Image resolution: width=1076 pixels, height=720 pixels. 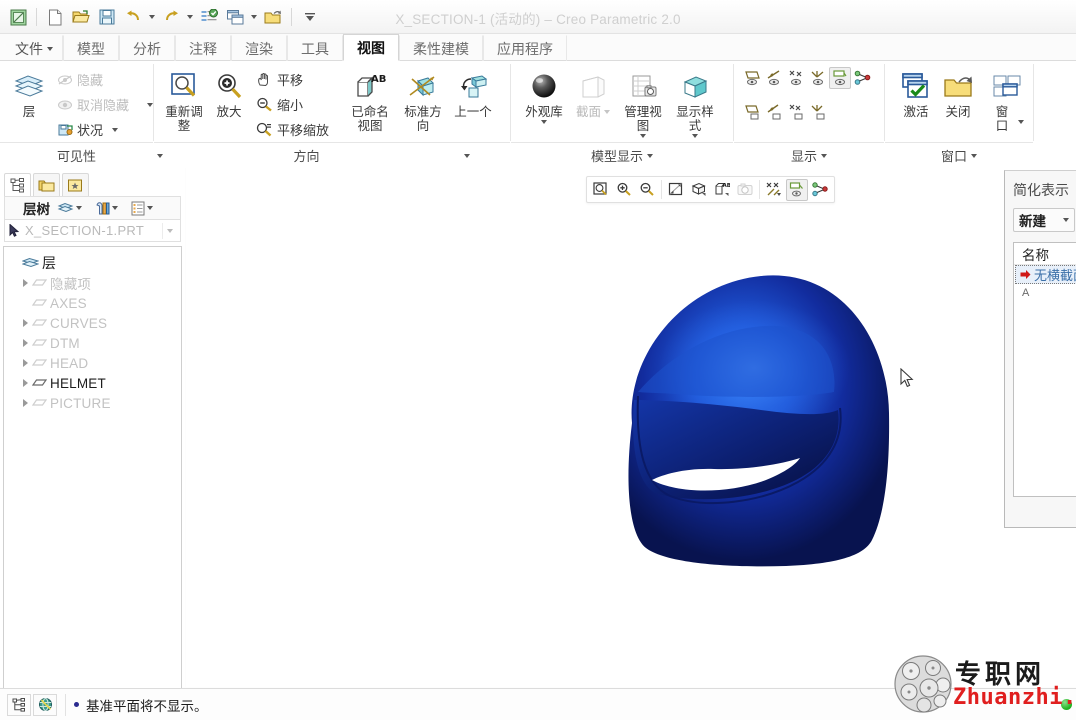 What do you see at coordinates (796, 112) in the screenshot?
I see `point-tag-display-icon` at bounding box center [796, 112].